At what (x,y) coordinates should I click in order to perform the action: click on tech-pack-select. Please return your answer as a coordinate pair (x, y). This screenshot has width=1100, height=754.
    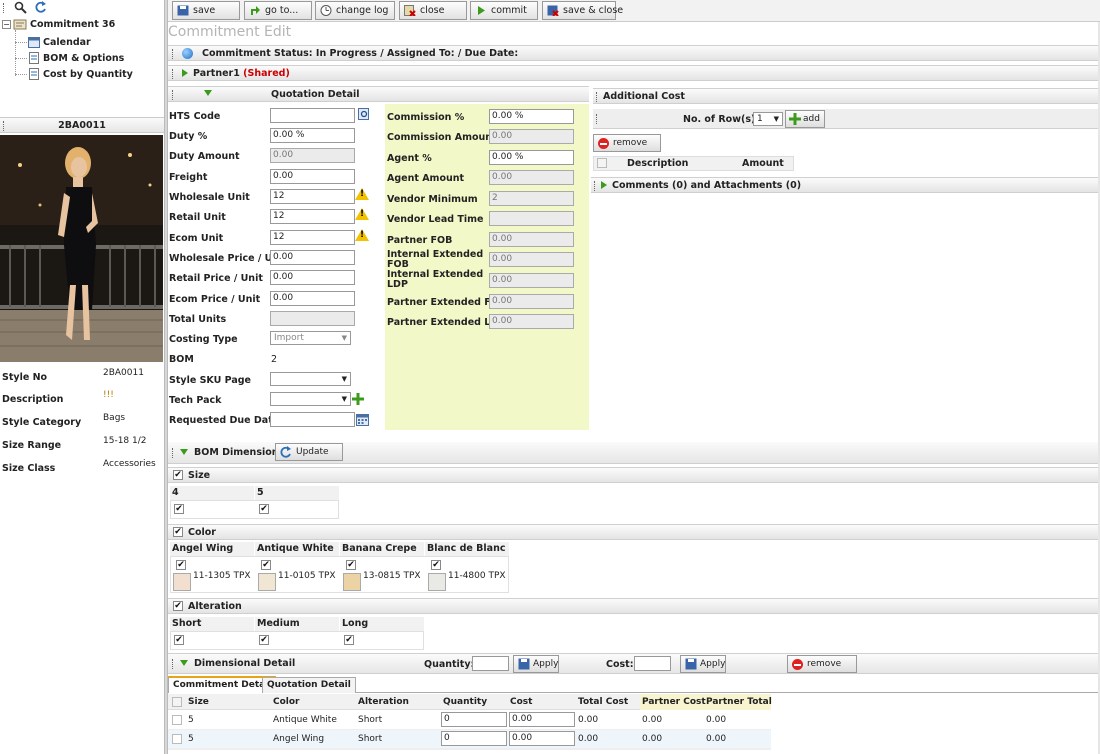
    Looking at the image, I should click on (310, 399).